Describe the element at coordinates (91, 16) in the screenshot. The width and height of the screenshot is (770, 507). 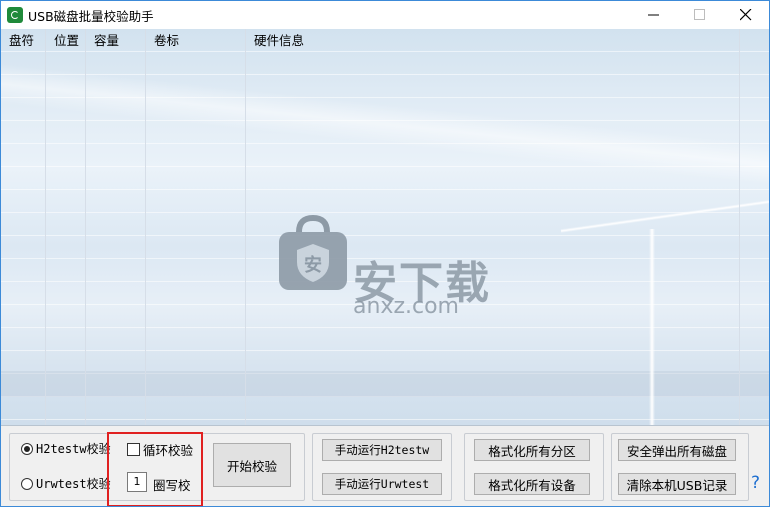
I see `window-title: USB磁盘批量校验助手` at that location.